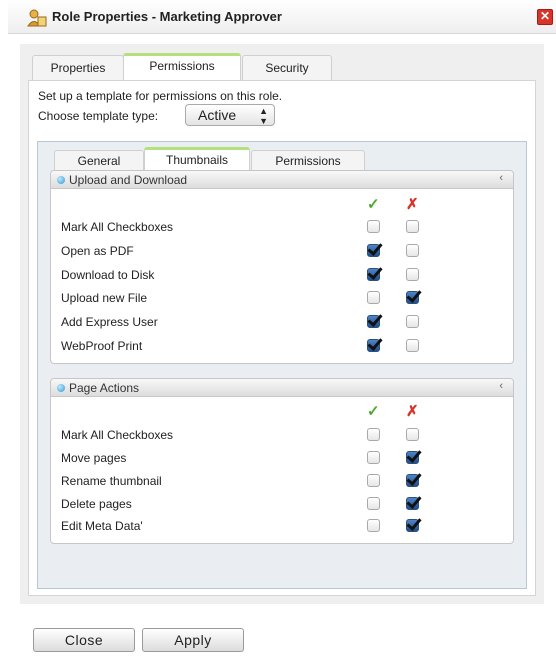  Describe the element at coordinates (37, 18) in the screenshot. I see `role-icon` at that location.